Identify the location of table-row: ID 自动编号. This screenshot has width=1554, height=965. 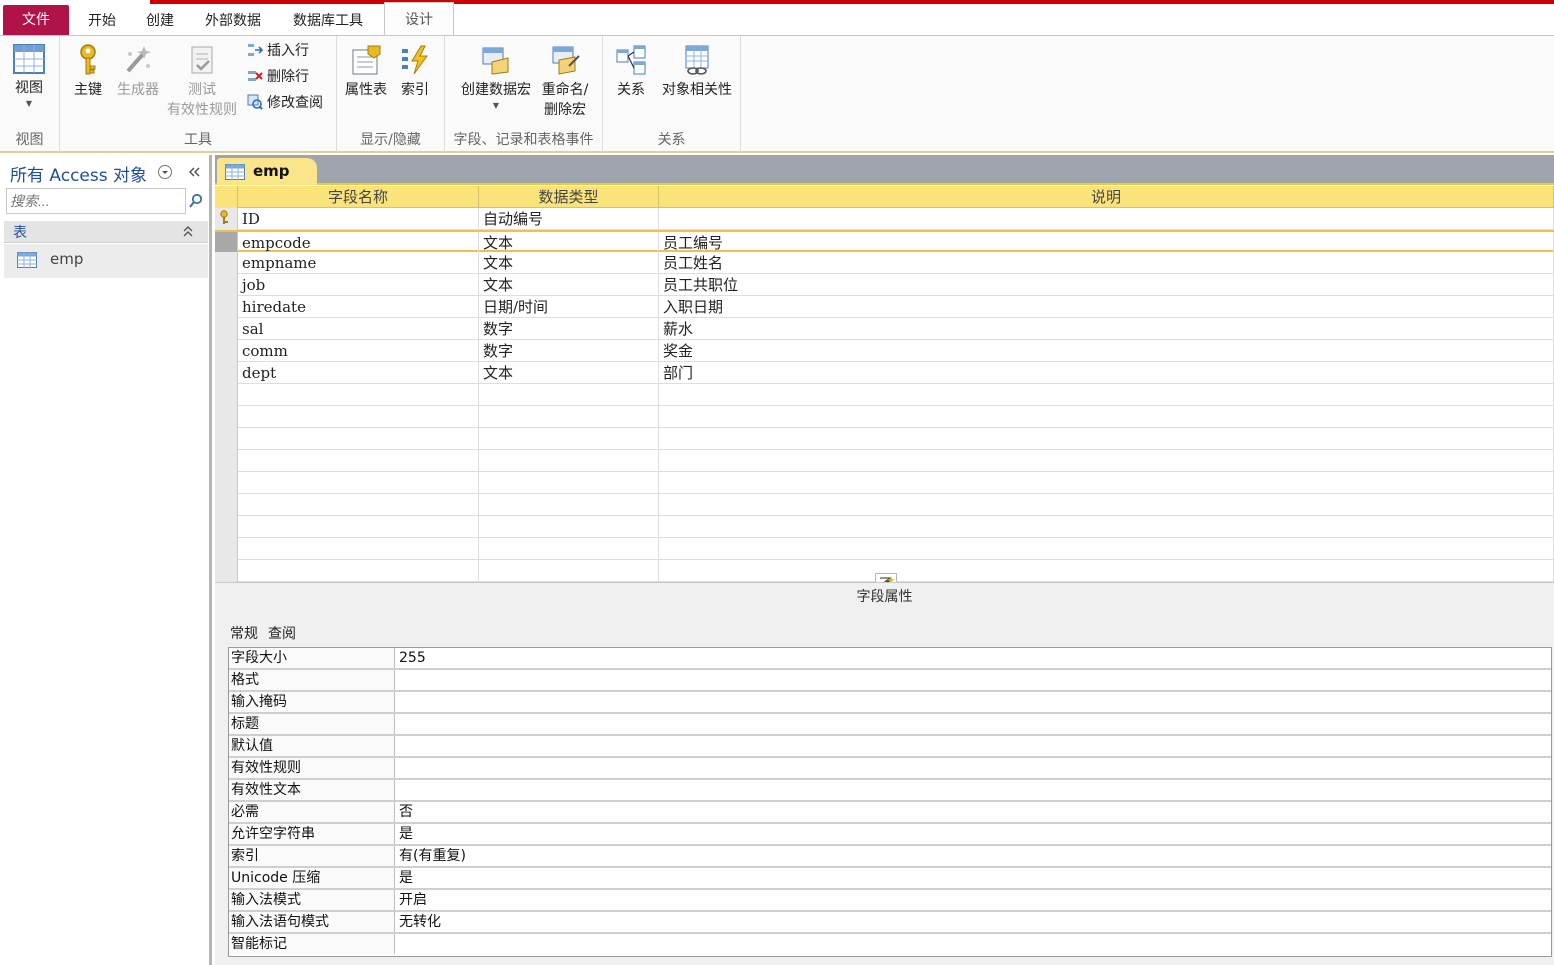
(884, 219).